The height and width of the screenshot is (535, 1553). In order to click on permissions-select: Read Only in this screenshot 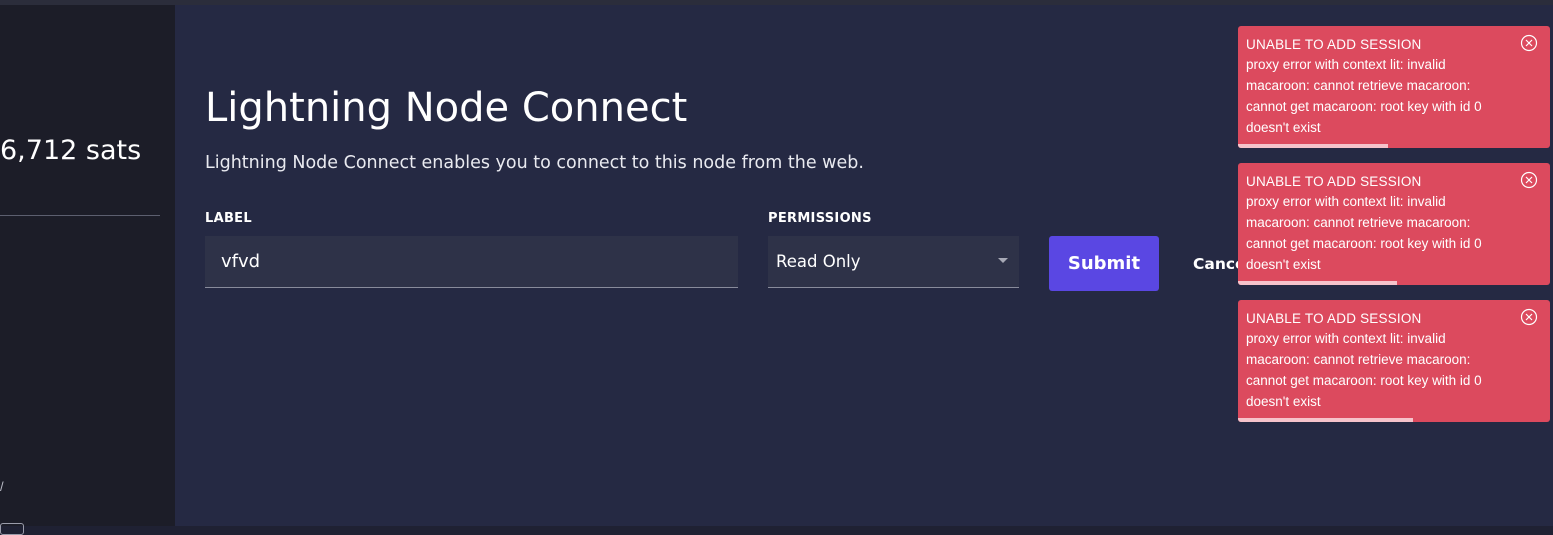, I will do `click(893, 262)`.